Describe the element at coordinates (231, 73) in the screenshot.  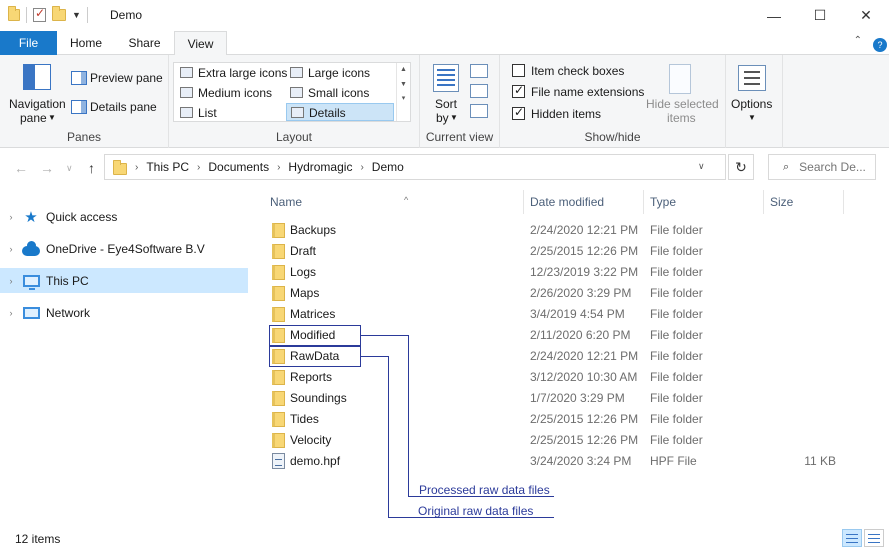
I see `layout-extra-large-icons: Extra large icons` at that location.